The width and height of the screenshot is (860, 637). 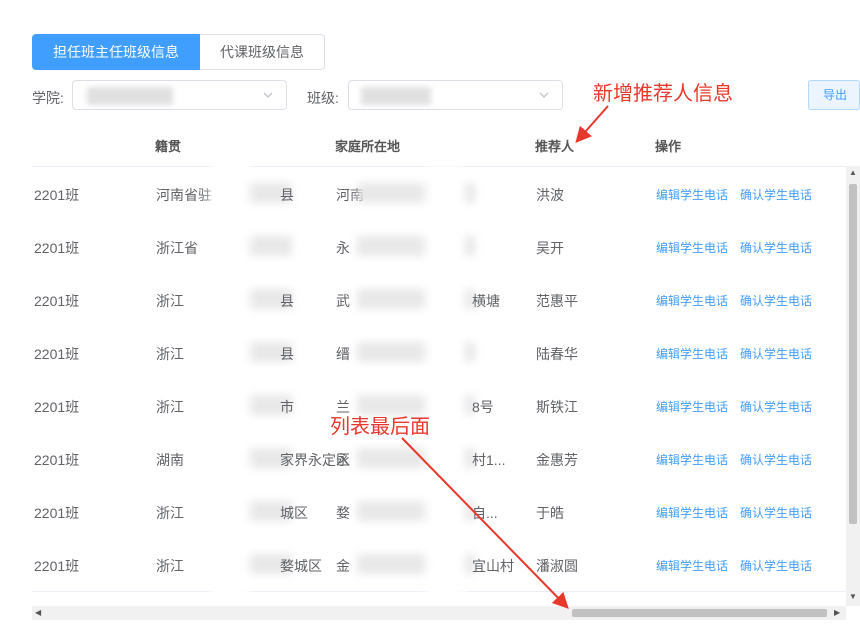 What do you see at coordinates (343, 301) in the screenshot?
I see `cell-home-location: 武` at bounding box center [343, 301].